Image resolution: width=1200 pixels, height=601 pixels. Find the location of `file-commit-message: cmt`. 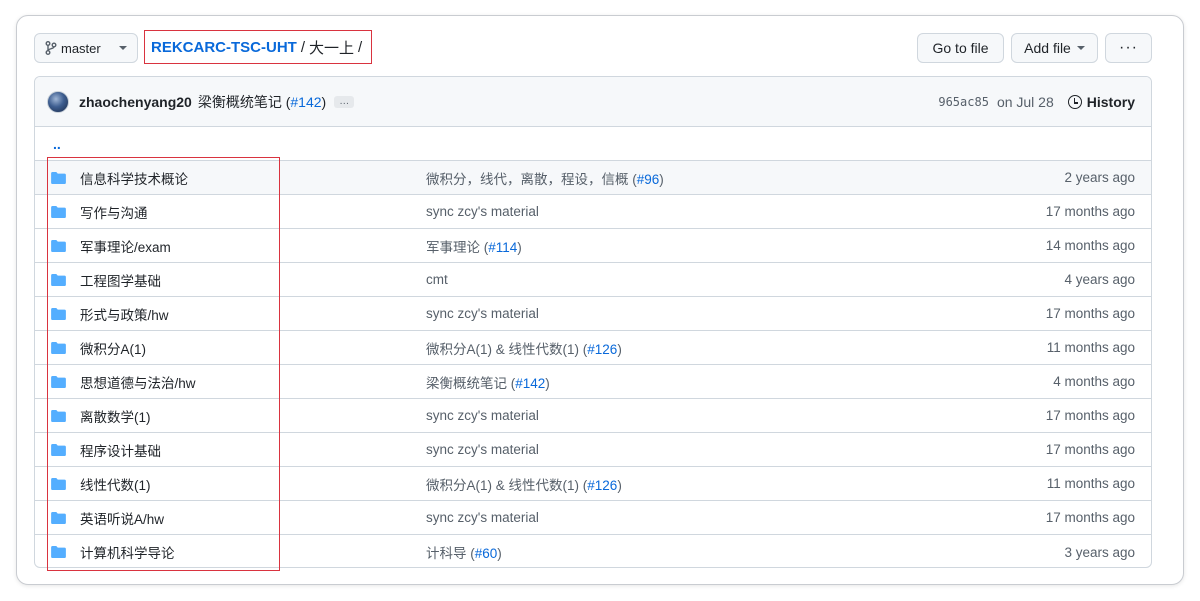

file-commit-message: cmt is located at coordinates (437, 279).